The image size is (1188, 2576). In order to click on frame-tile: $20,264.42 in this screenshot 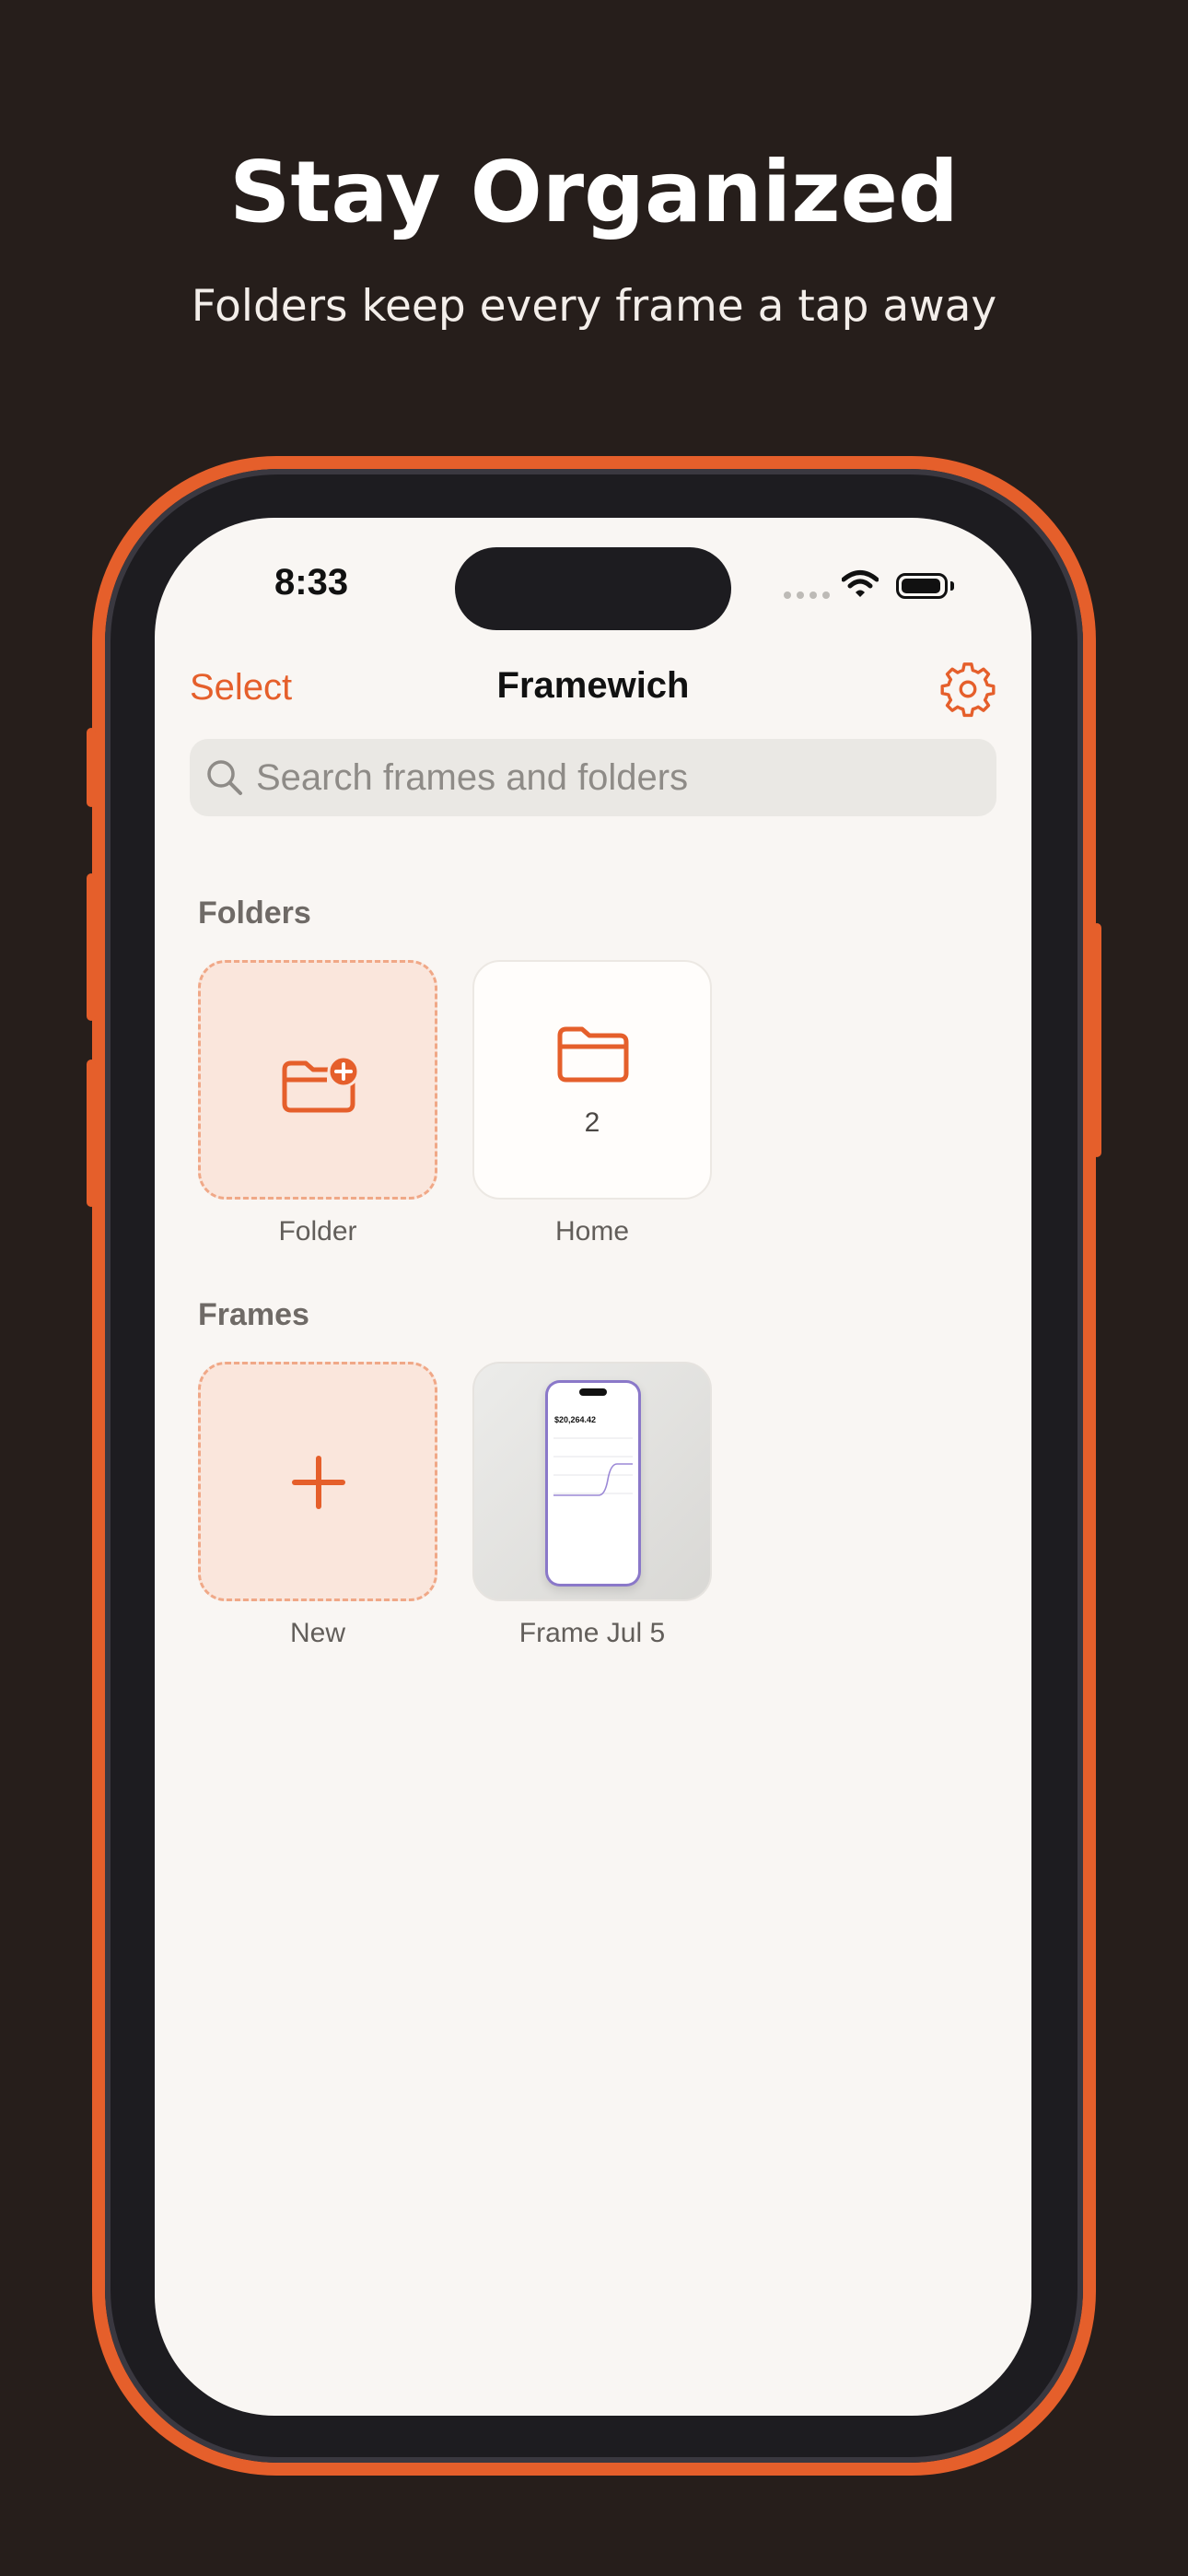, I will do `click(592, 1481)`.